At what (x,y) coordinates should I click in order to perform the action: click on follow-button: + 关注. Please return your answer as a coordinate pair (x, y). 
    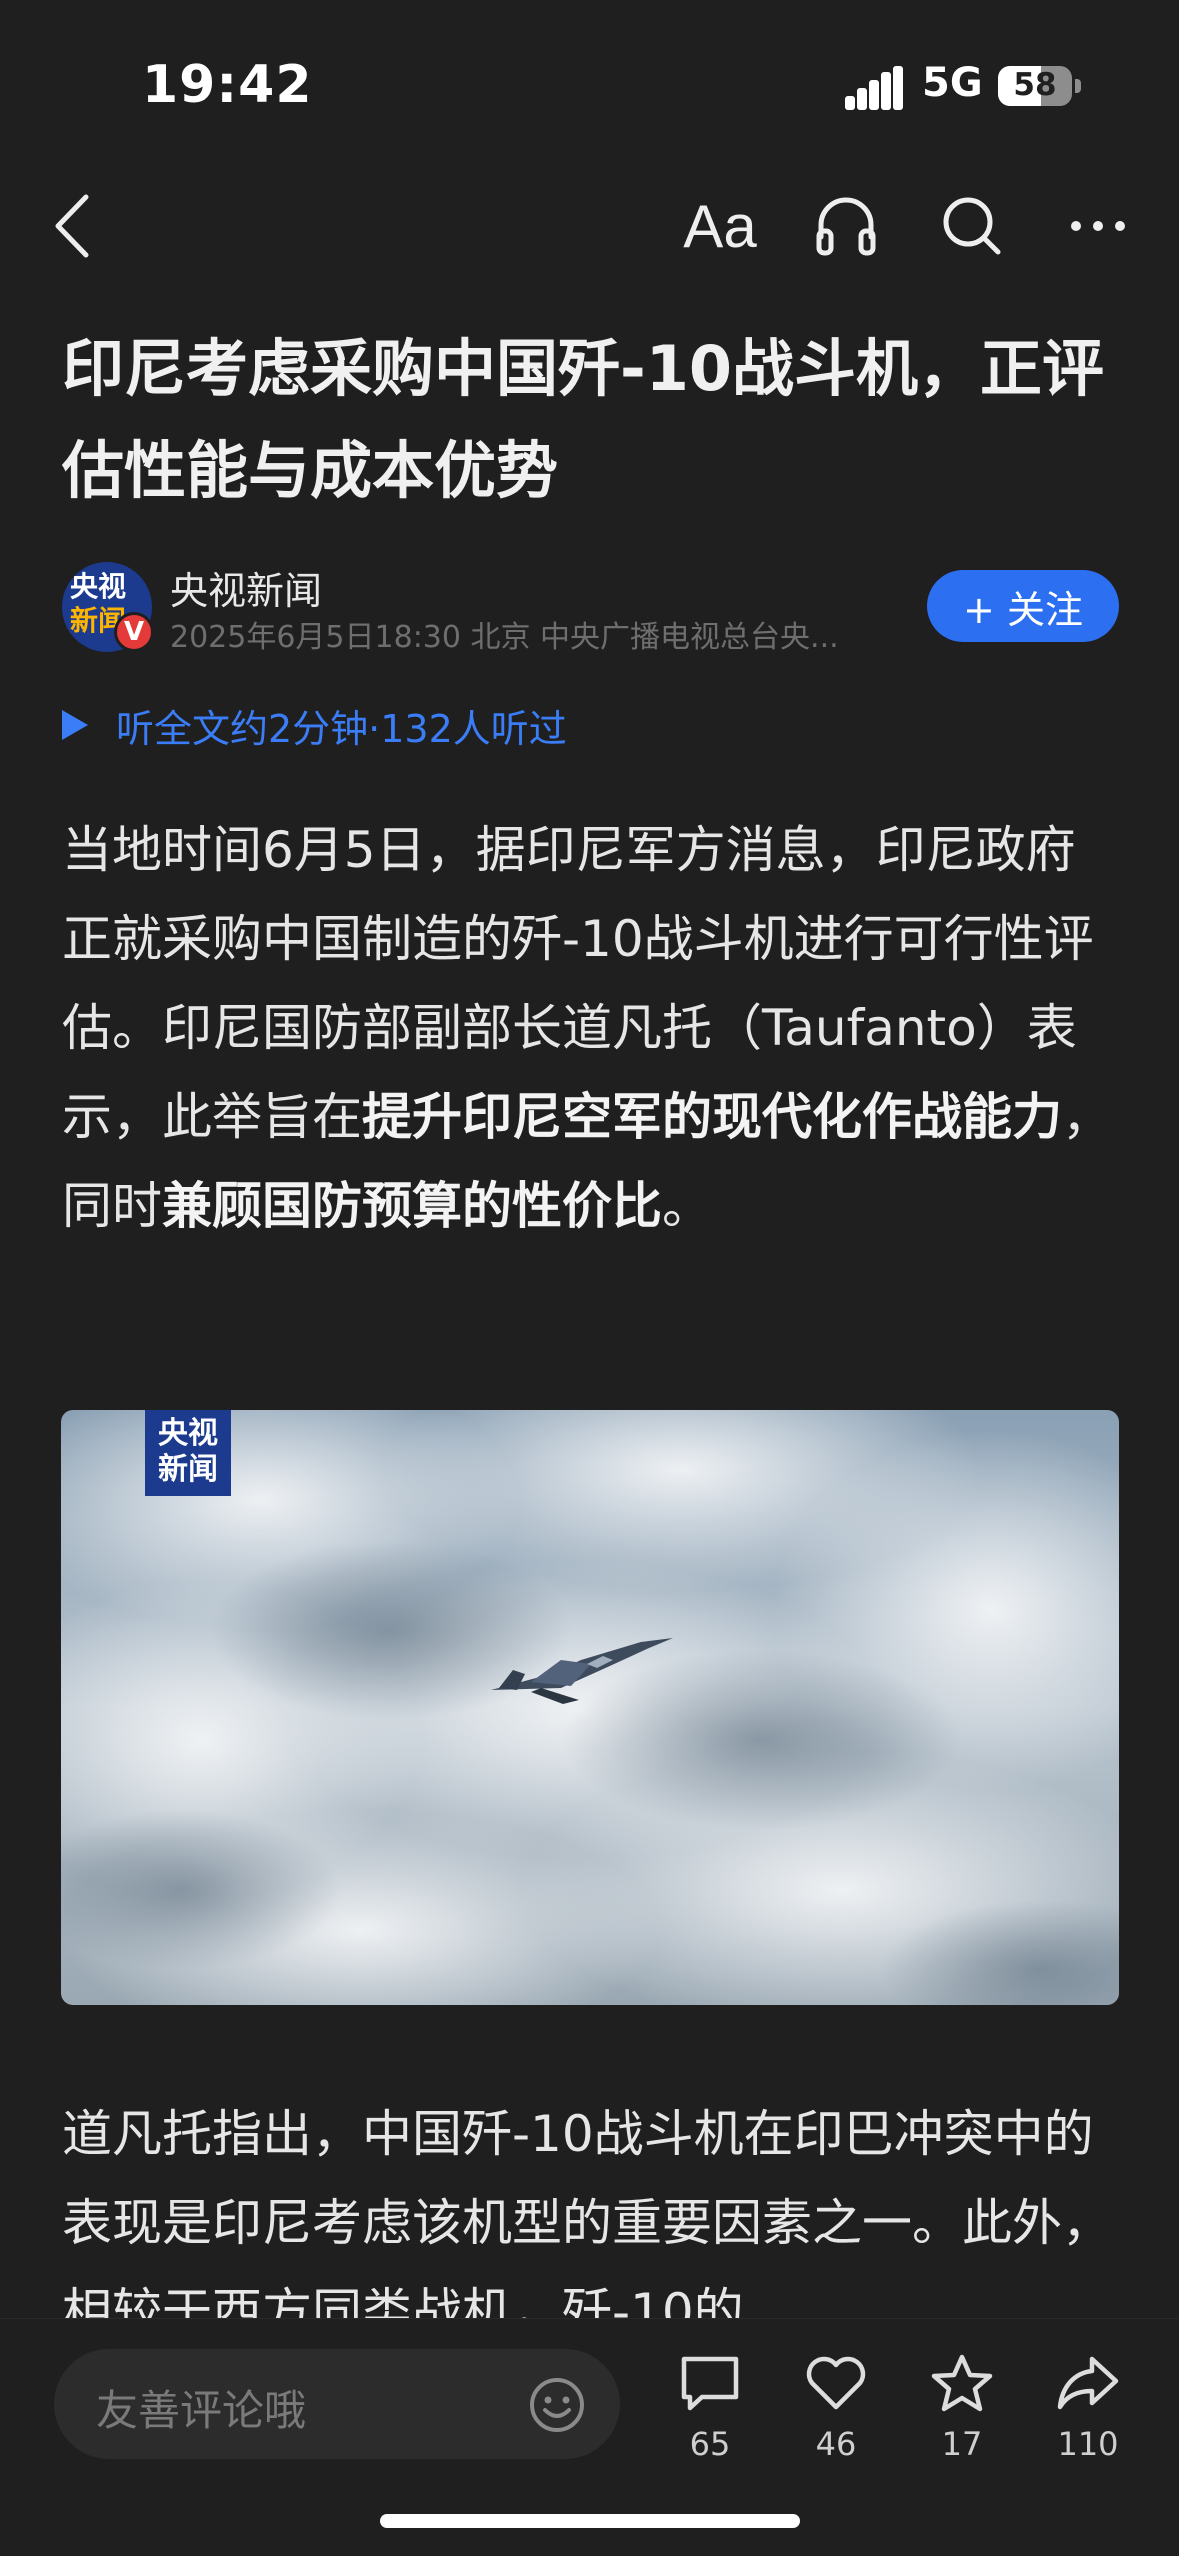
    Looking at the image, I should click on (1023, 606).